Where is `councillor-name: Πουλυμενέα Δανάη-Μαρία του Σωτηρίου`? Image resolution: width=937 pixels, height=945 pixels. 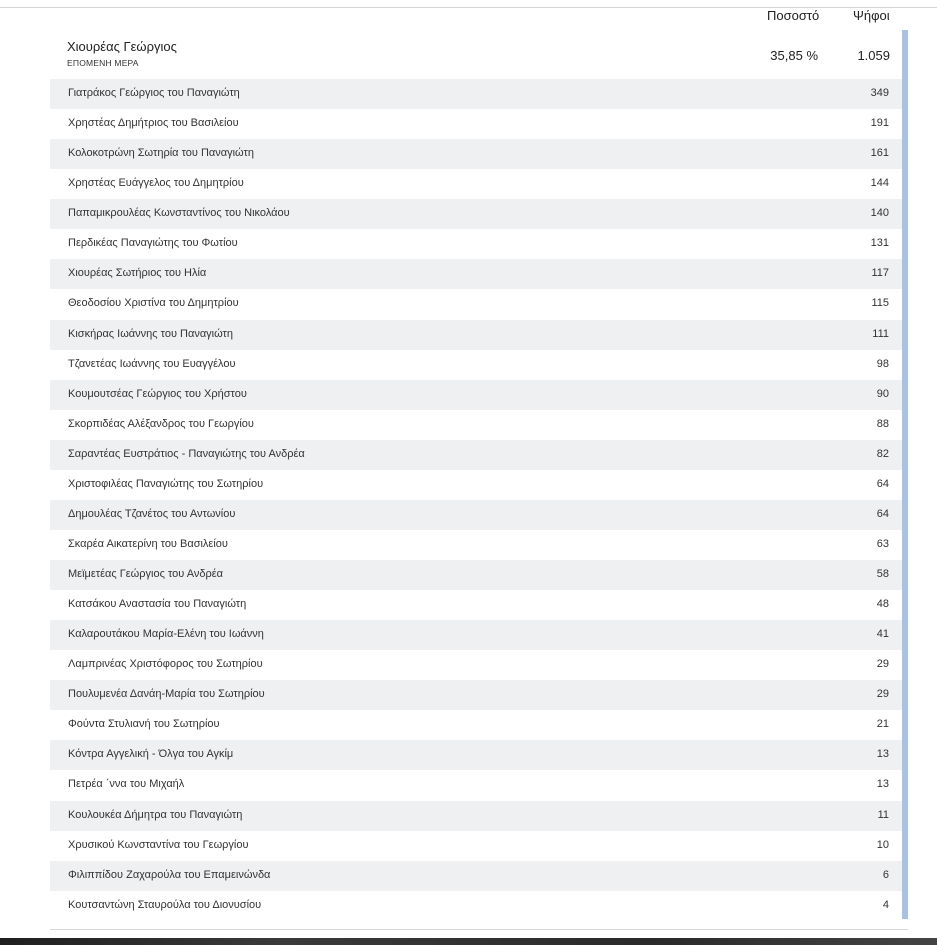 councillor-name: Πουλυμενέα Δανάη-Μαρία του Σωτηρίου is located at coordinates (166, 694).